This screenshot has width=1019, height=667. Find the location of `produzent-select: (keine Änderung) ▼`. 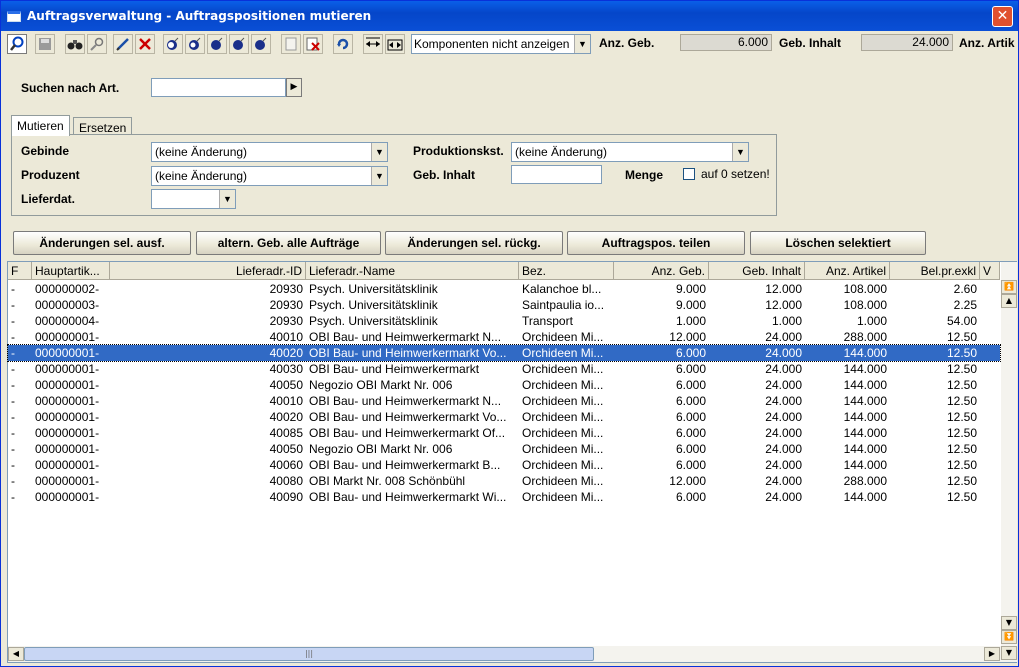

produzent-select: (keine Änderung) ▼ is located at coordinates (269, 176).